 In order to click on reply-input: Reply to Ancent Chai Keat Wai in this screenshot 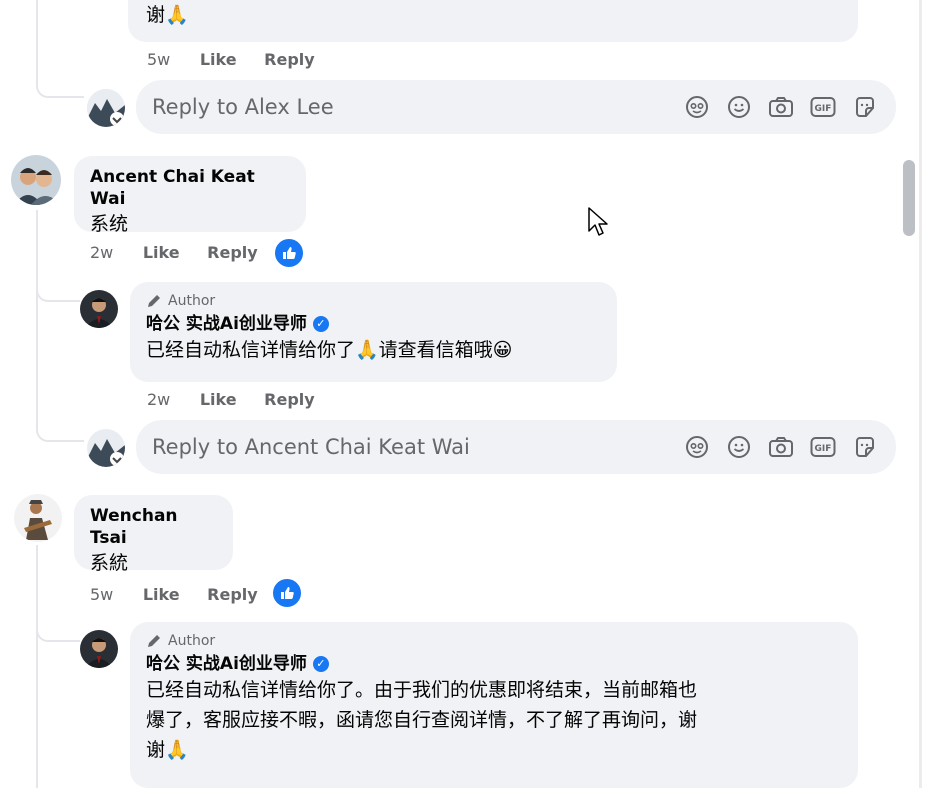, I will do `click(414, 447)`.